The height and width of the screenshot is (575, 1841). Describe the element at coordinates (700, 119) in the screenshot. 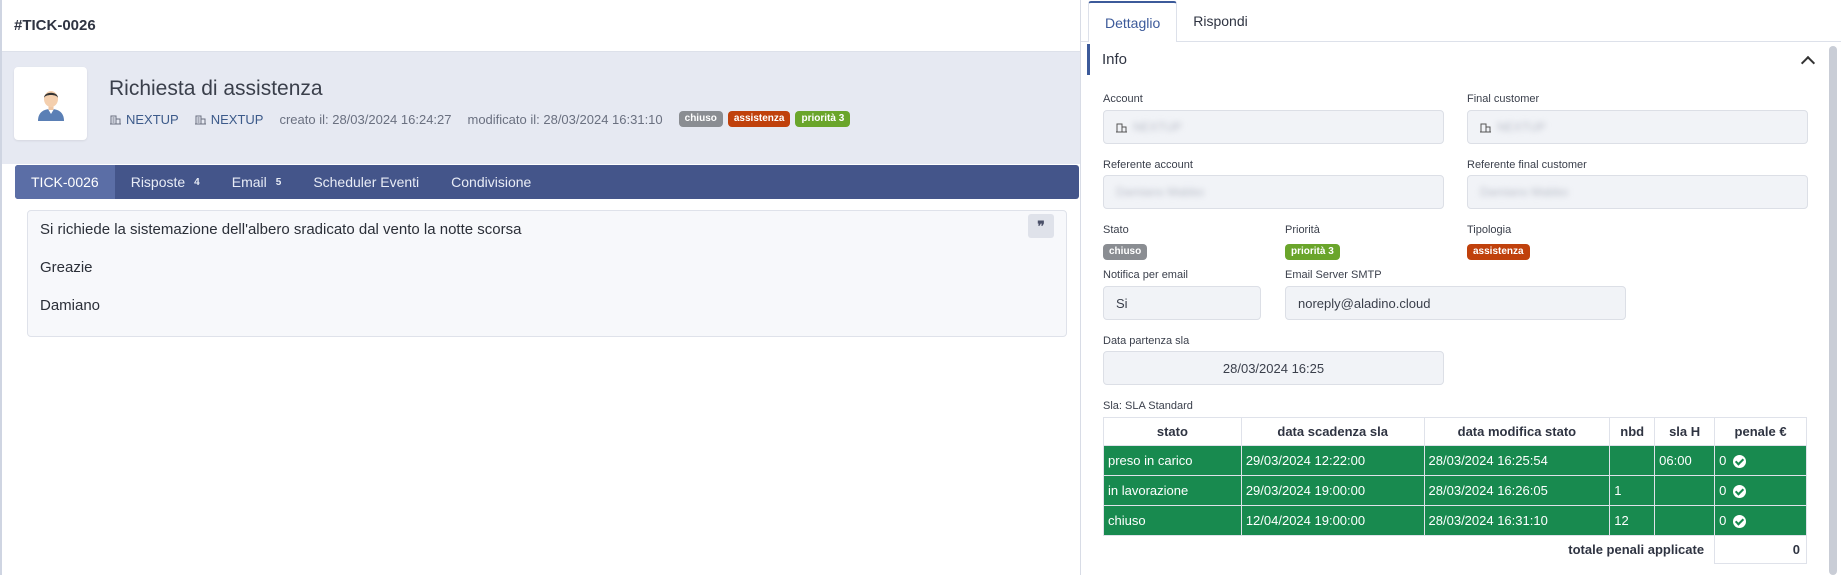

I see `status-badge: chiuso` at that location.